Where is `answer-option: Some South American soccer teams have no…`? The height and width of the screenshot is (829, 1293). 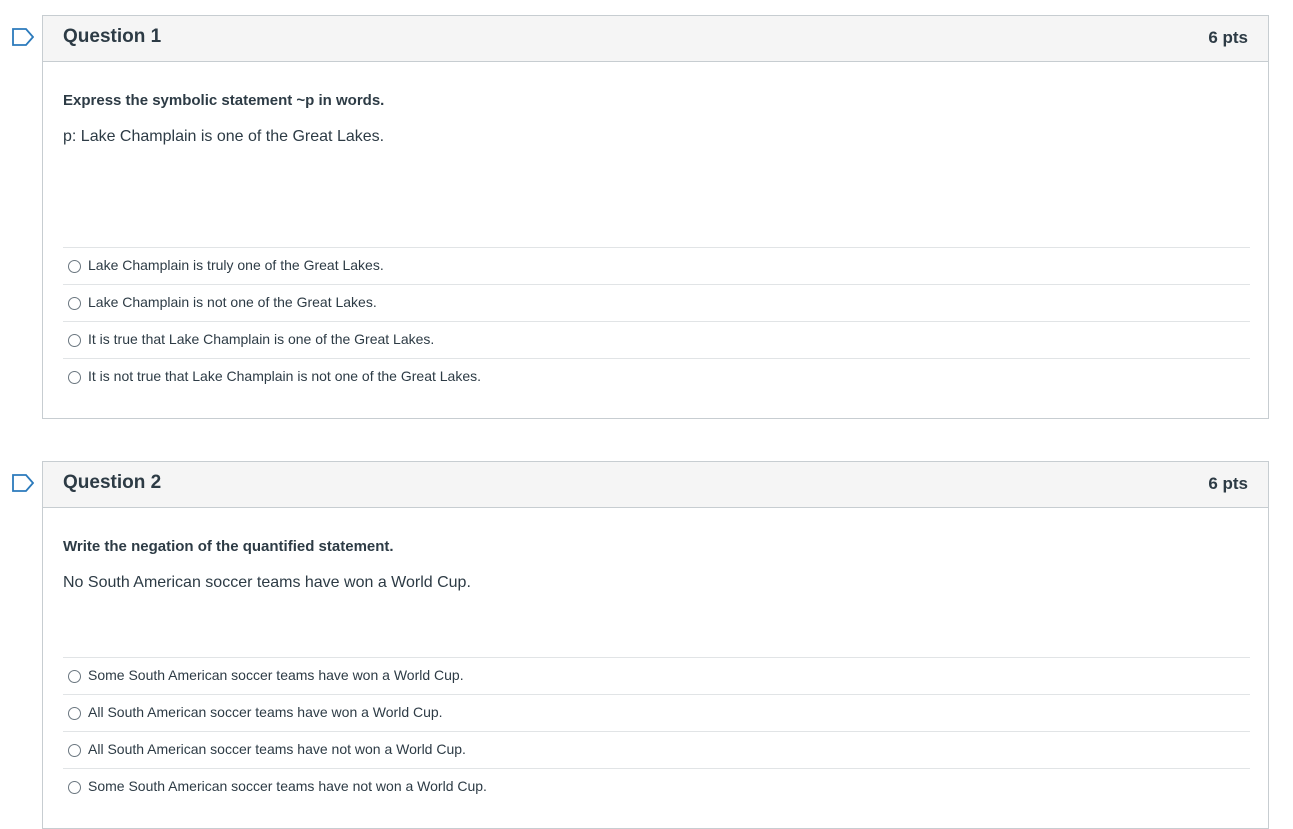 answer-option: Some South American soccer teams have no… is located at coordinates (656, 786).